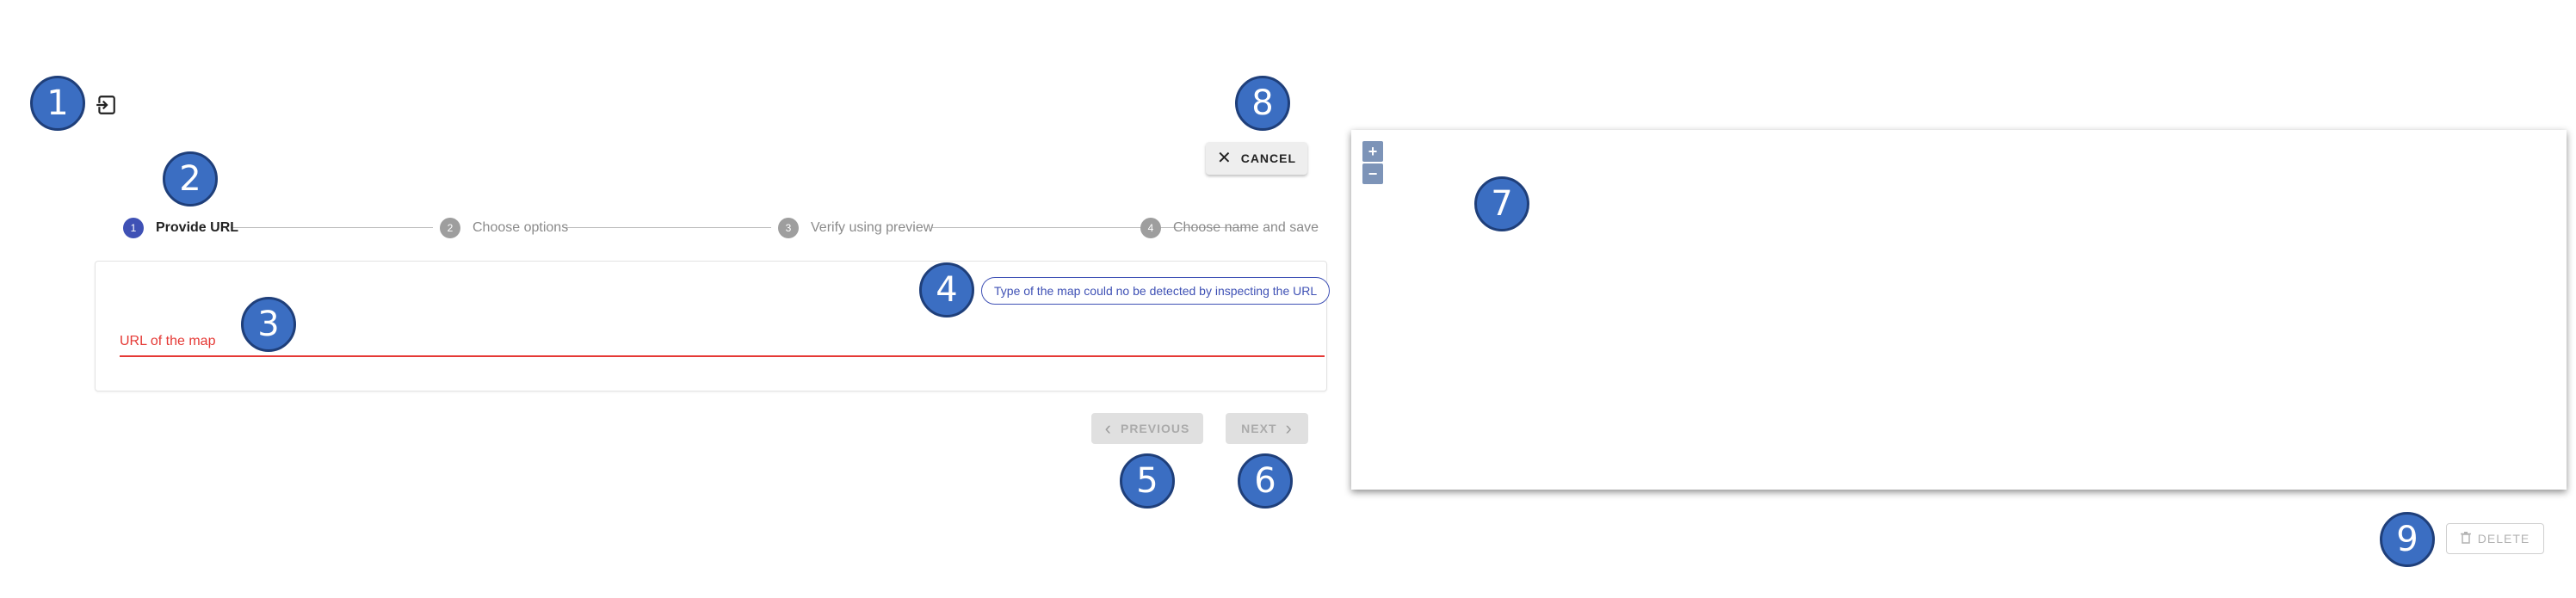  I want to click on next-button: NEXT ›, so click(1267, 428).